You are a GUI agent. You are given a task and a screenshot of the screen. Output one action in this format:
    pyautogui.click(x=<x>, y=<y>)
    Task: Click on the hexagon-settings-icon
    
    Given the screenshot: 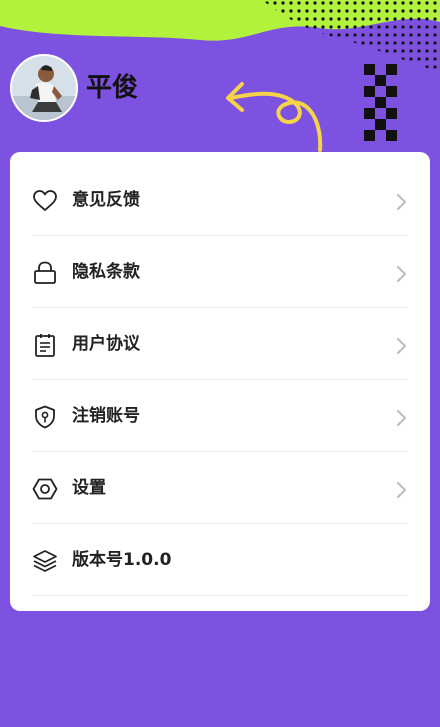 What is the action you would take?
    pyautogui.click(x=45, y=489)
    